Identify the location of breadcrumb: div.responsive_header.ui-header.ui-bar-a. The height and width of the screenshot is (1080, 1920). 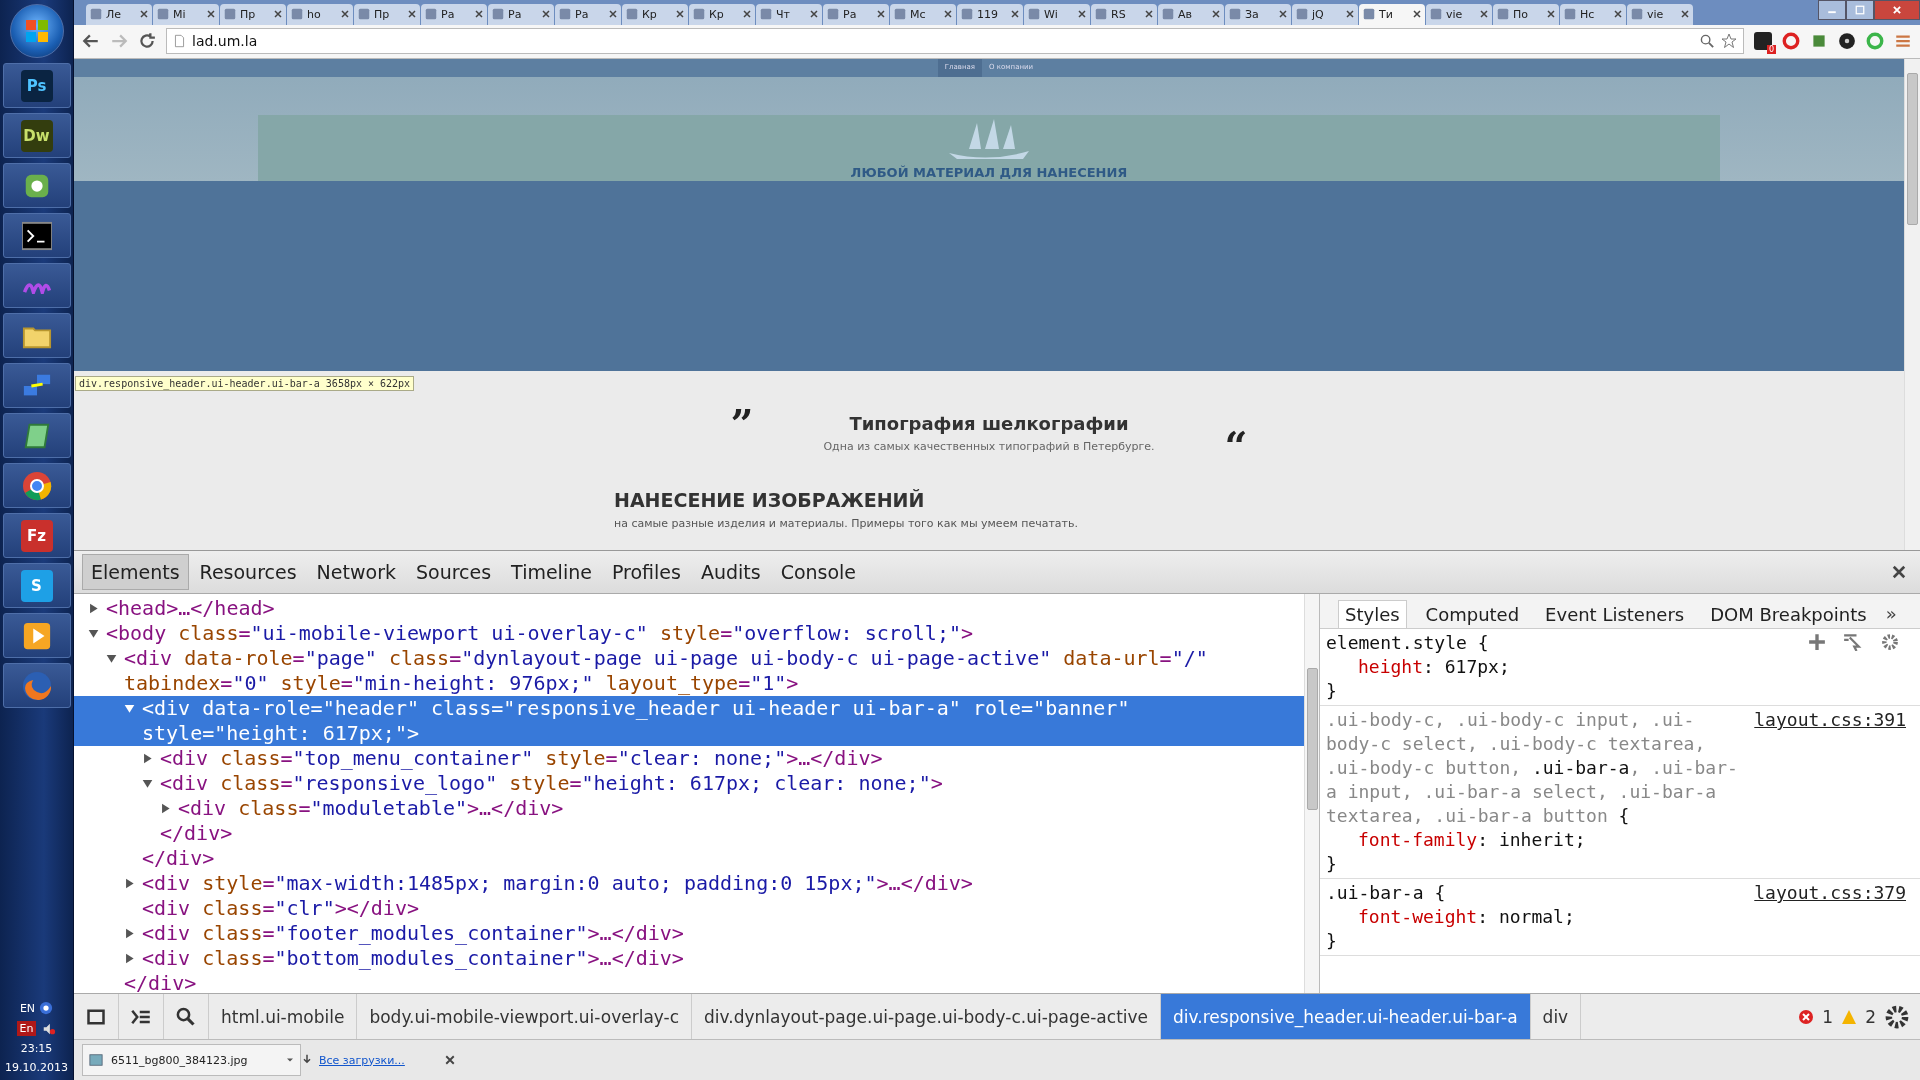
(1346, 1017).